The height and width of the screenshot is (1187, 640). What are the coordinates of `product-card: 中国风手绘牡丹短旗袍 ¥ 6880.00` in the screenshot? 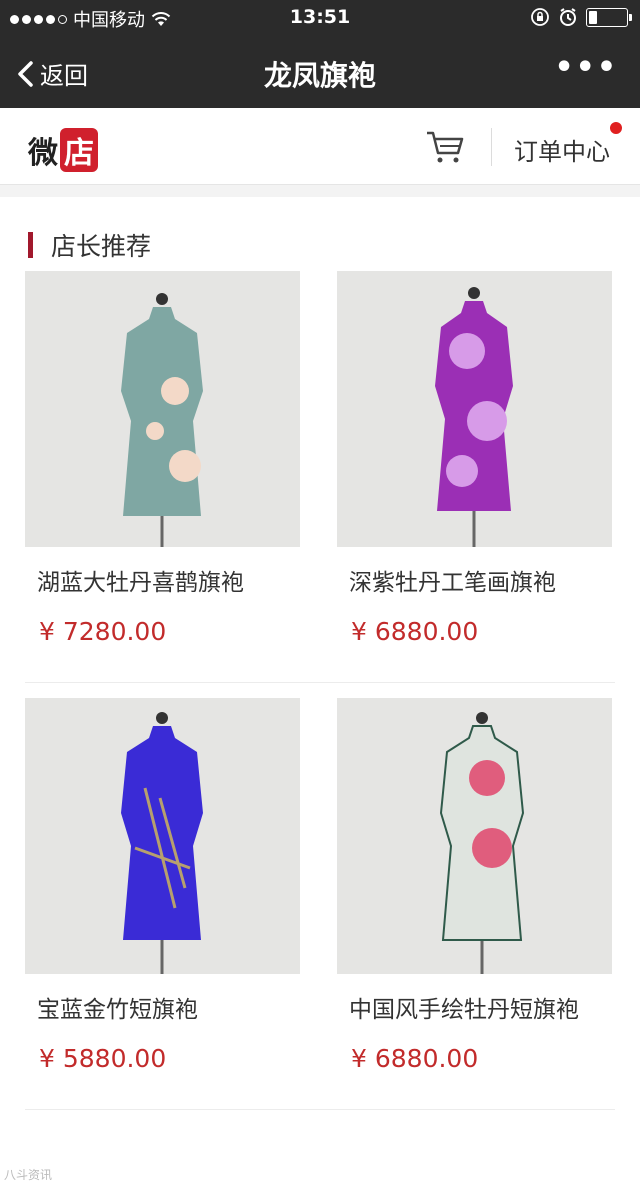 It's located at (474, 885).